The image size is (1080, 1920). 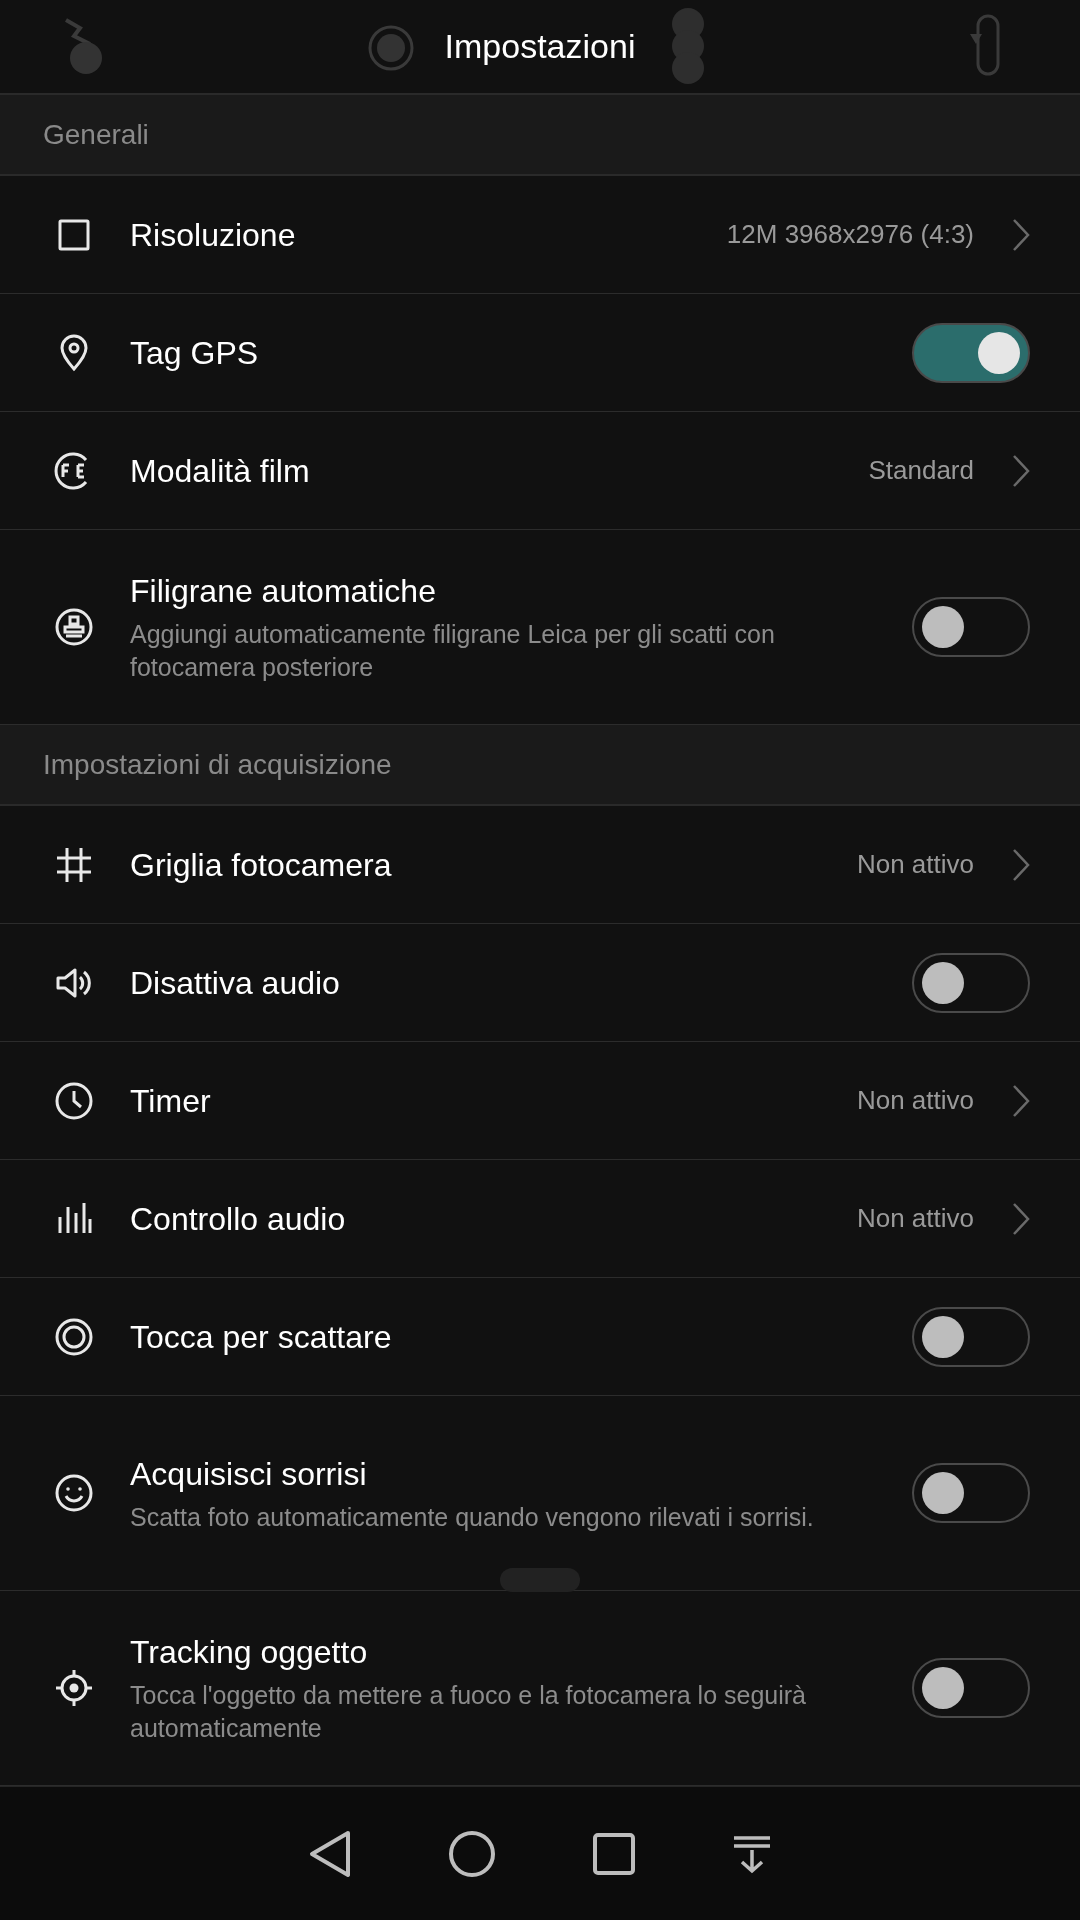 What do you see at coordinates (261, 1337) in the screenshot?
I see `setting-title: Tocca per scattare` at bounding box center [261, 1337].